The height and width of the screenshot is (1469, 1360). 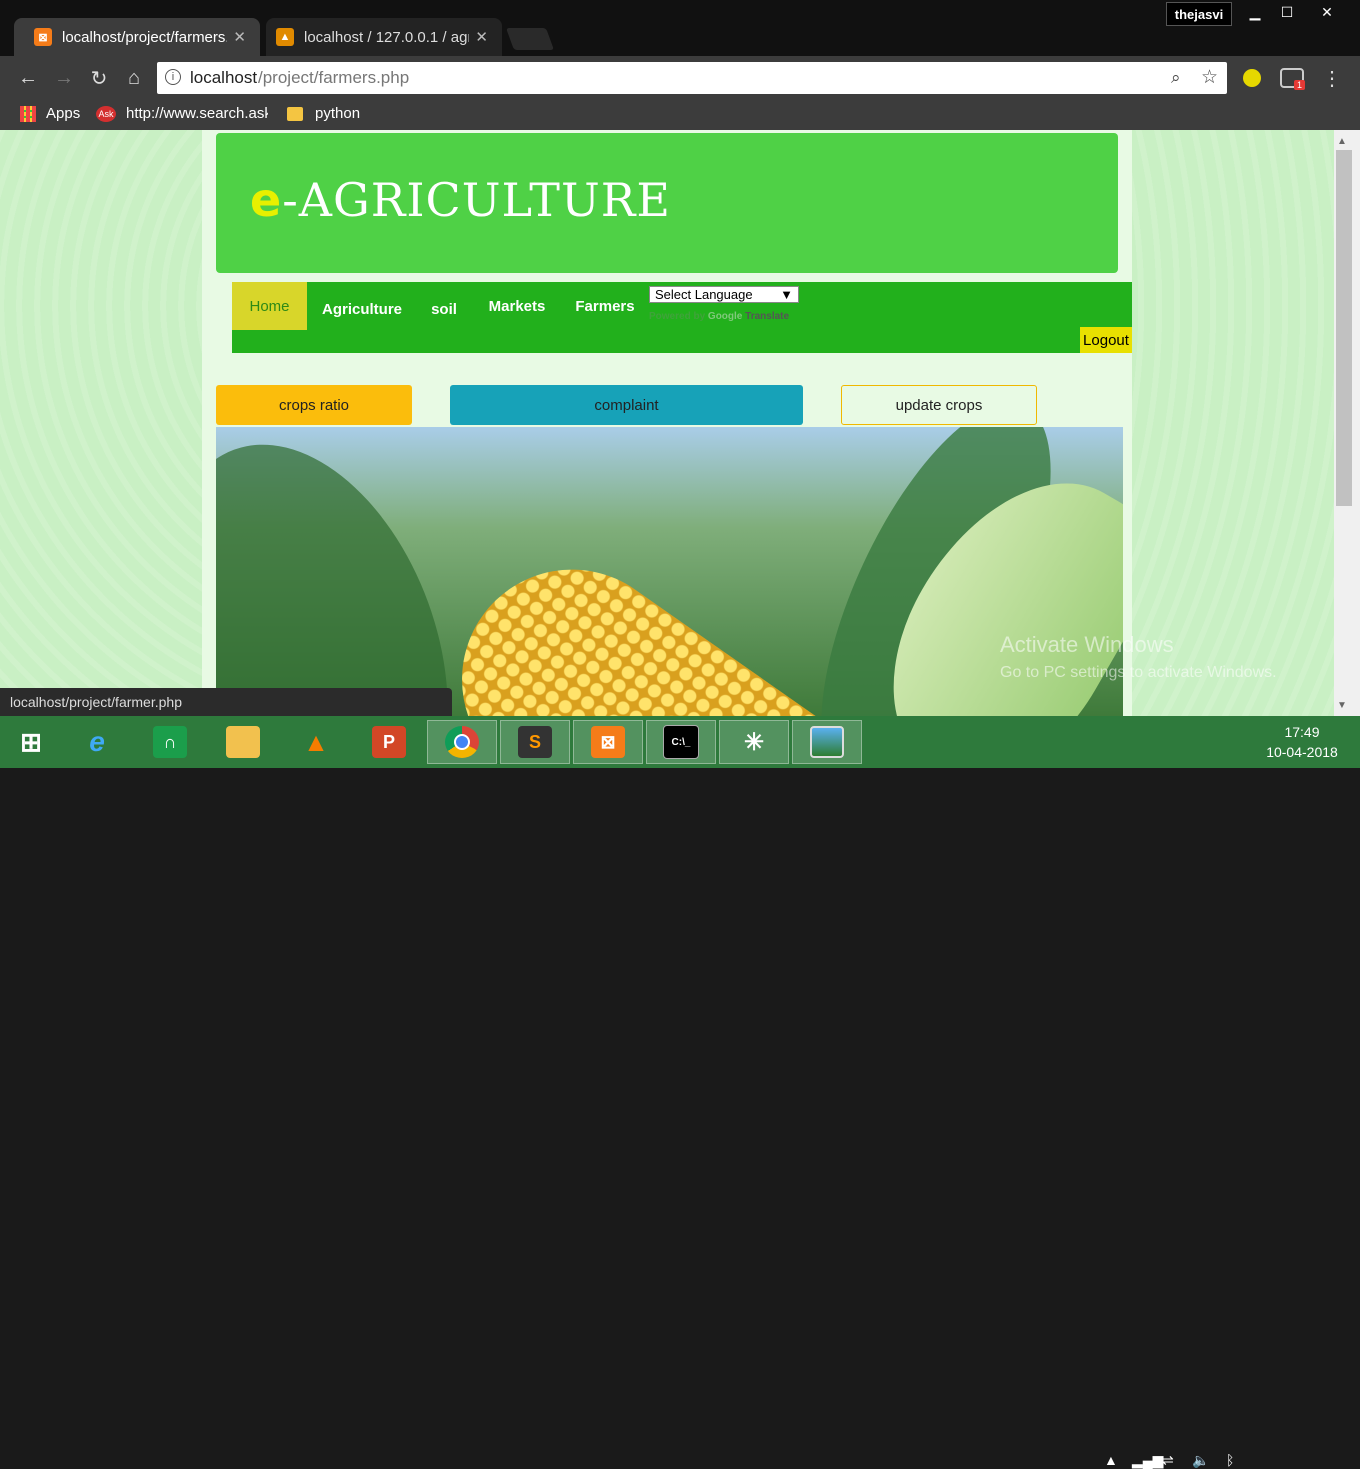 What do you see at coordinates (285, 37) in the screenshot?
I see `phpmyadmin-icon: ▲` at bounding box center [285, 37].